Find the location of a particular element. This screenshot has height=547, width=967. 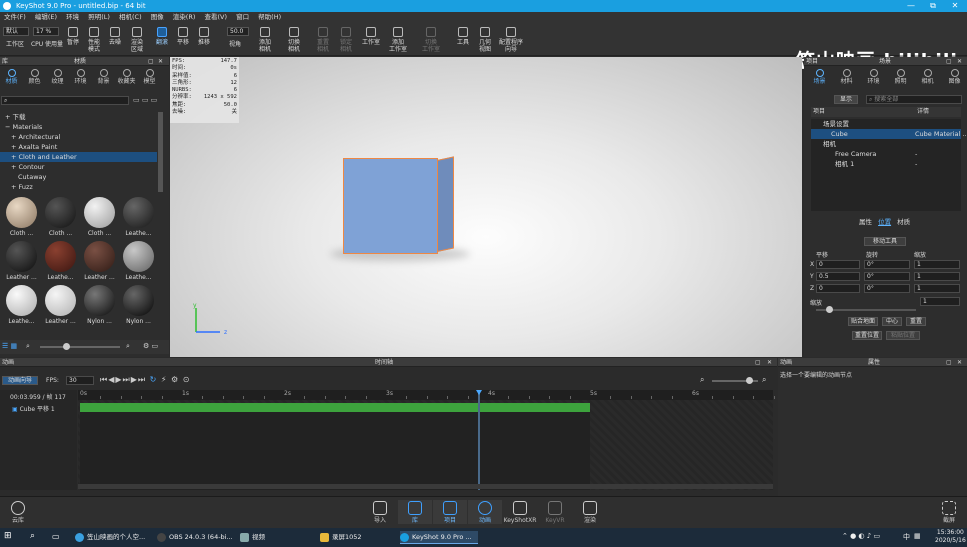

tab-scene: 场景 is located at coordinates (819, 76).